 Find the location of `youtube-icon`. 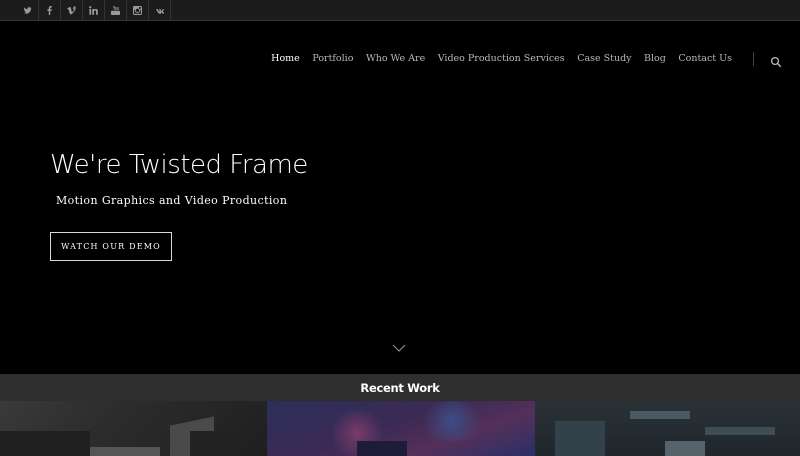

youtube-icon is located at coordinates (116, 10).